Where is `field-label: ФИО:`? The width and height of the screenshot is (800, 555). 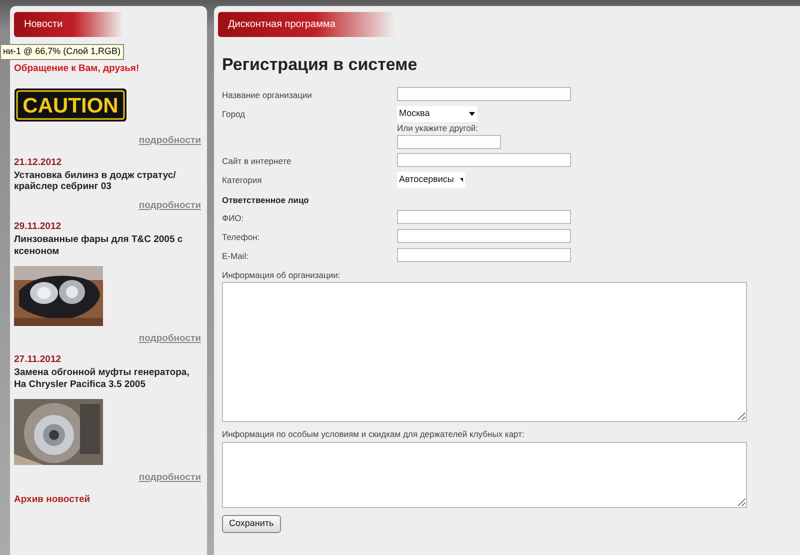 field-label: ФИО: is located at coordinates (233, 219).